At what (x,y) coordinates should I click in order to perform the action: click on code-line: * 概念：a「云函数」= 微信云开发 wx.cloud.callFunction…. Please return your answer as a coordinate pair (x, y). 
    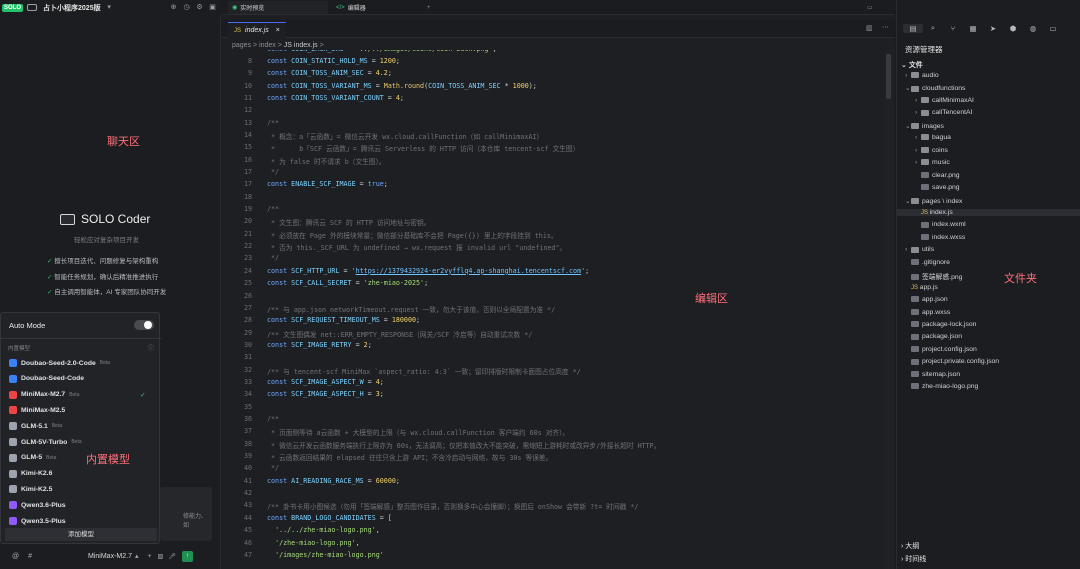
    Looking at the image, I should click on (405, 136).